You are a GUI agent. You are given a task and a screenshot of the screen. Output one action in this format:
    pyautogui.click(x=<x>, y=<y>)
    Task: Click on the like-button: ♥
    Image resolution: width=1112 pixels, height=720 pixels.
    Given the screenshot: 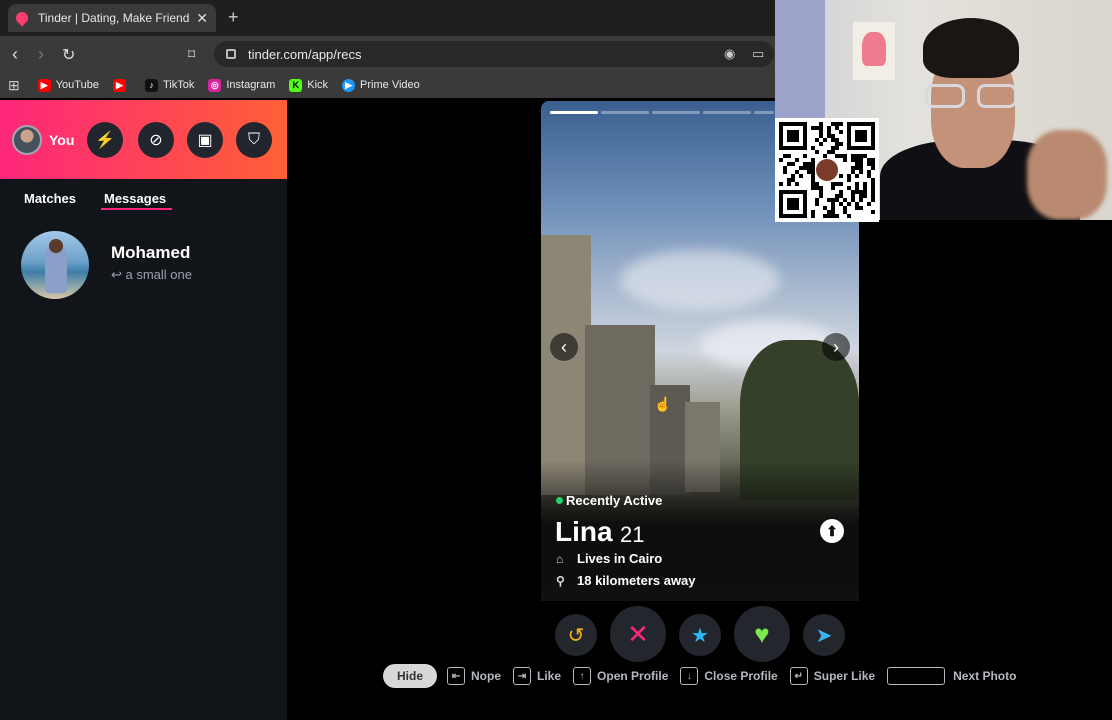 What is the action you would take?
    pyautogui.click(x=762, y=634)
    